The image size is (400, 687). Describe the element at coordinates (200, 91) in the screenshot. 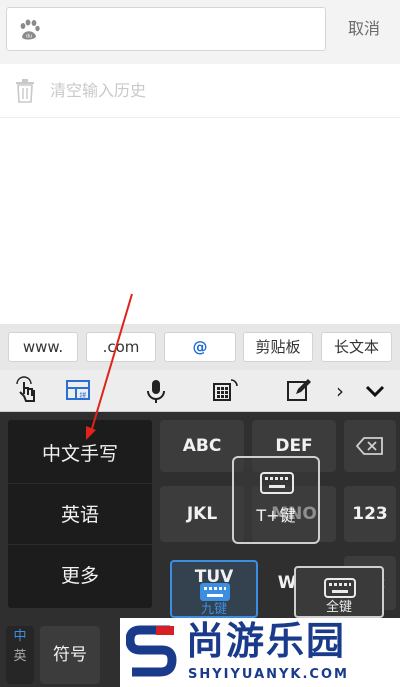

I see `clear-history-row: 清空输入历史` at that location.